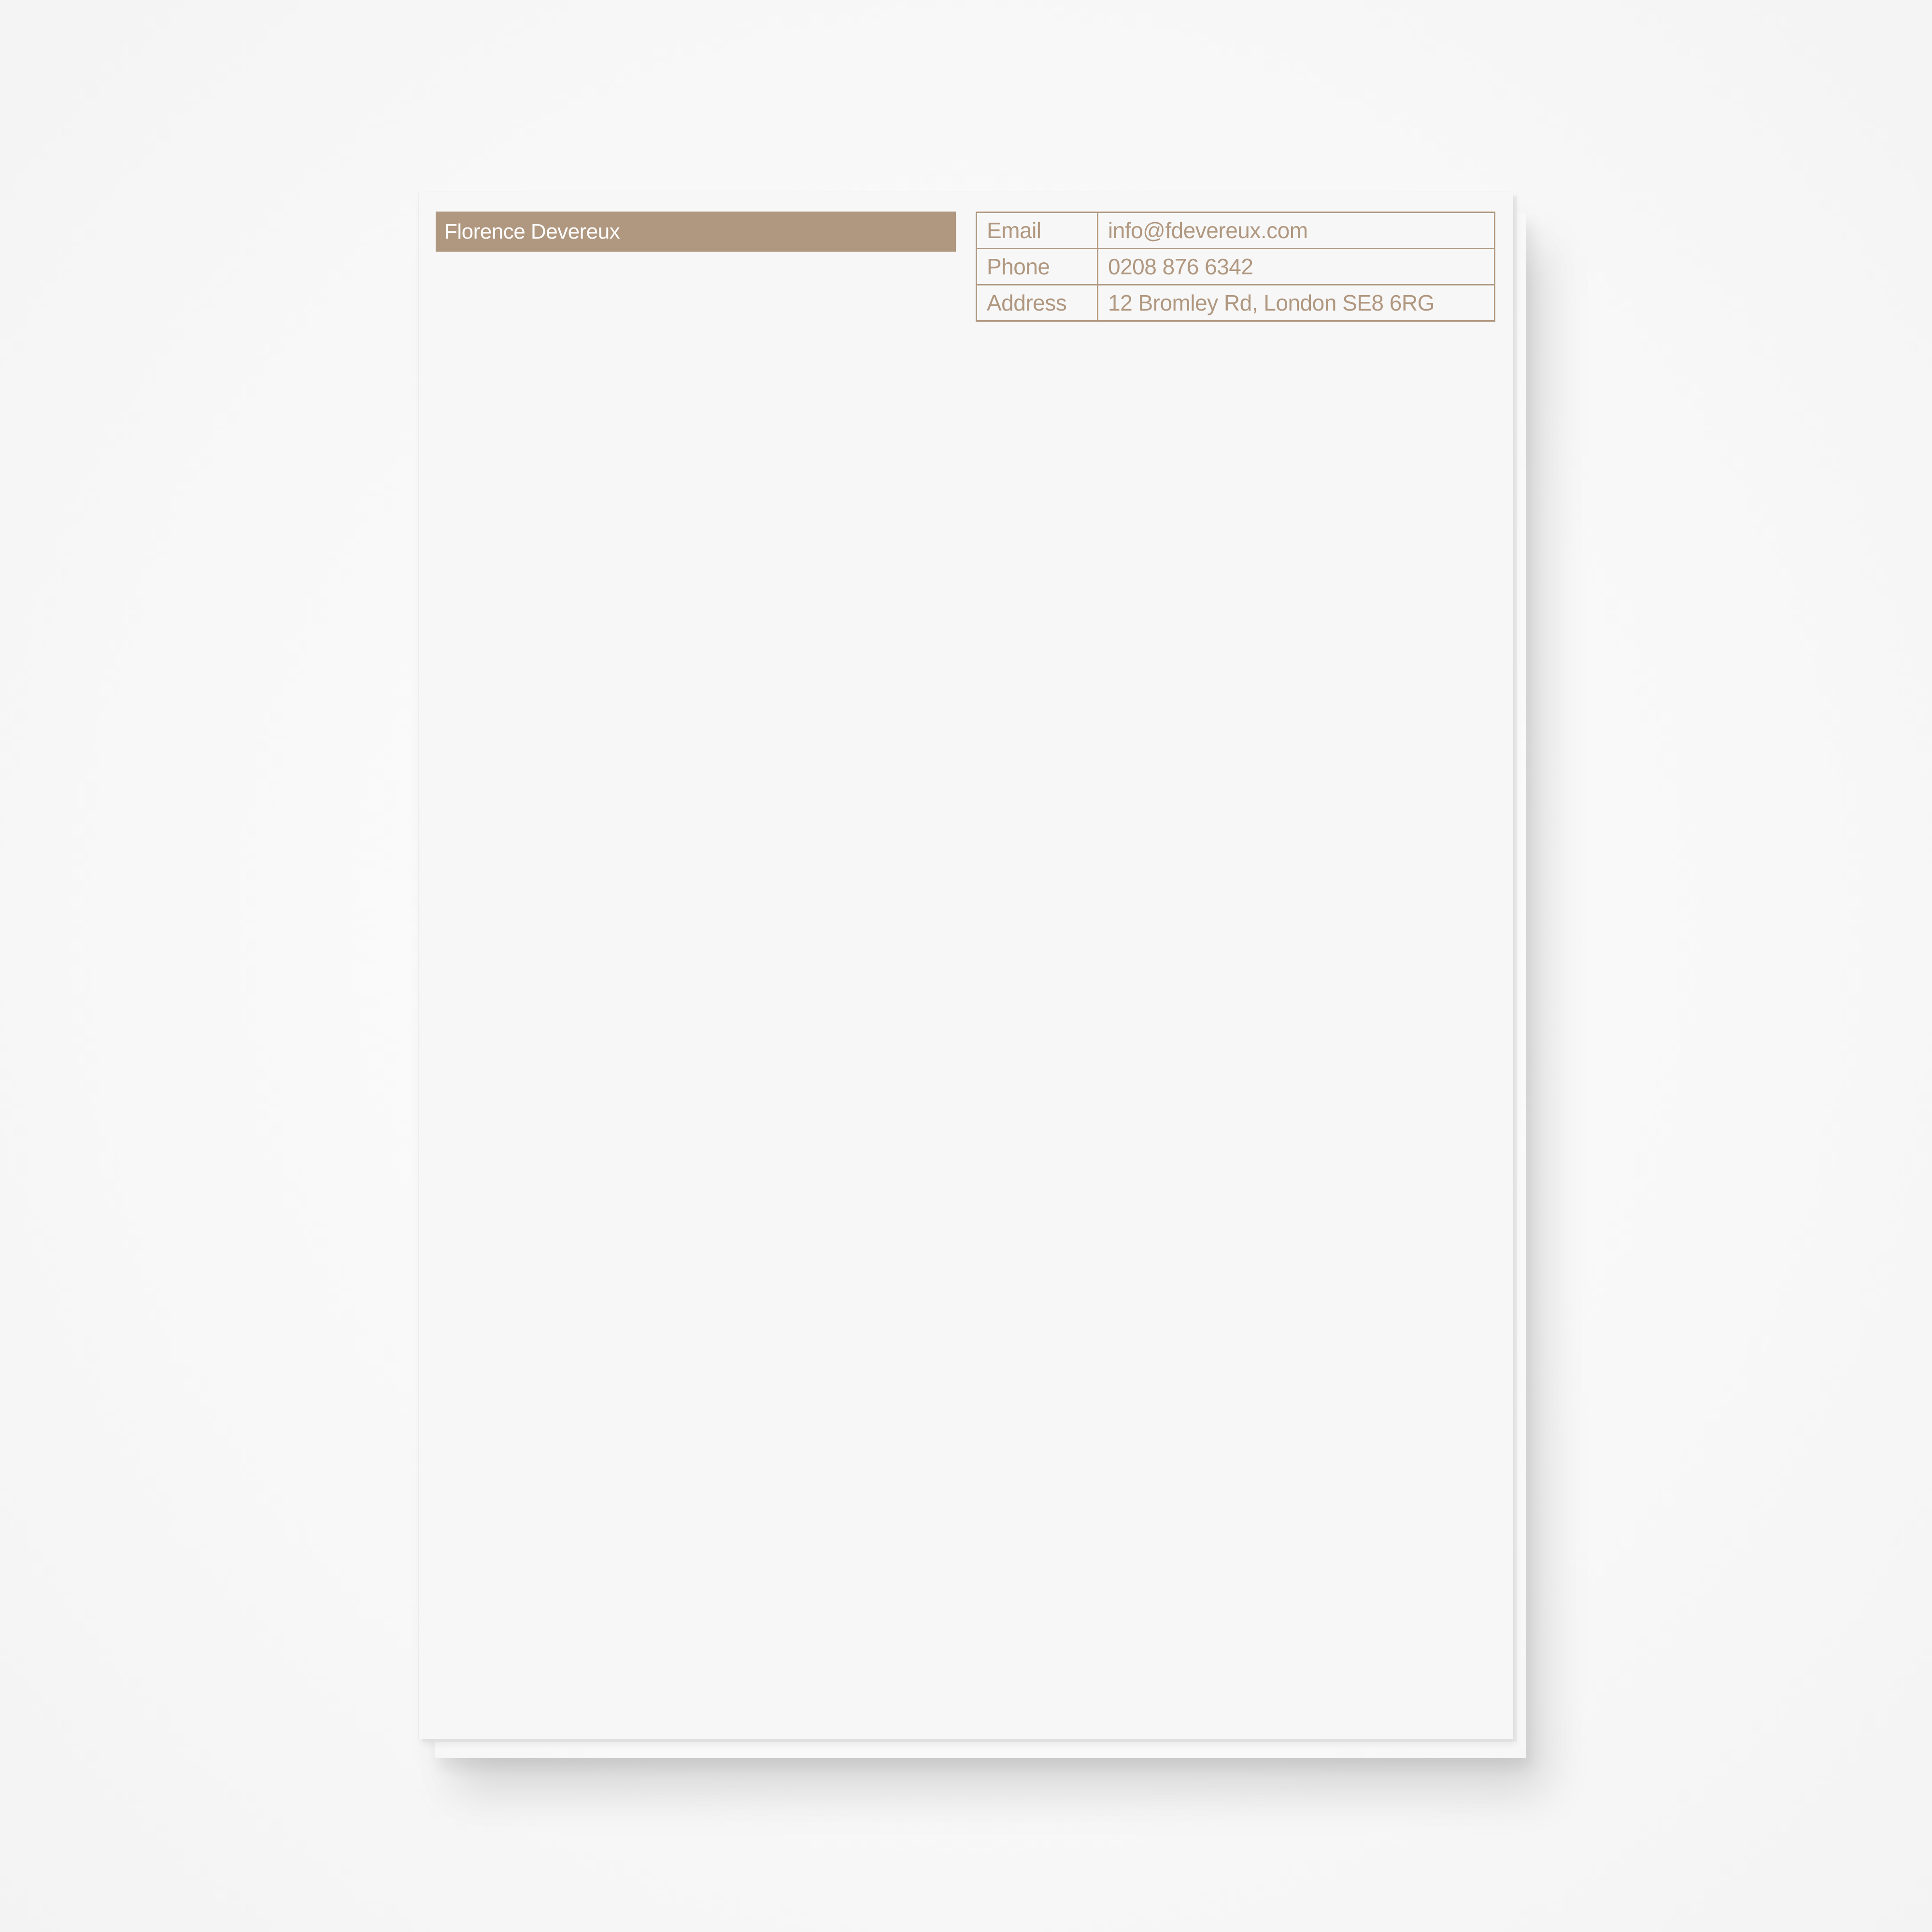  Describe the element at coordinates (1037, 303) in the screenshot. I see `address-label: Address` at that location.